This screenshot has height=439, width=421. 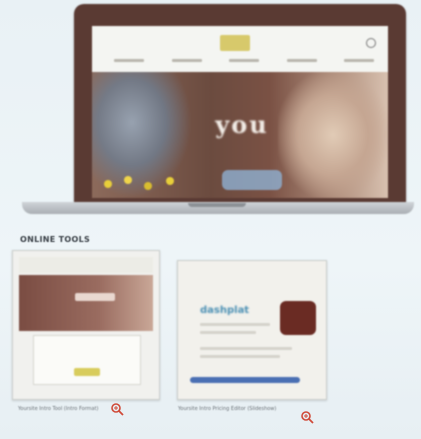 I want to click on thumb-button, so click(x=87, y=372).